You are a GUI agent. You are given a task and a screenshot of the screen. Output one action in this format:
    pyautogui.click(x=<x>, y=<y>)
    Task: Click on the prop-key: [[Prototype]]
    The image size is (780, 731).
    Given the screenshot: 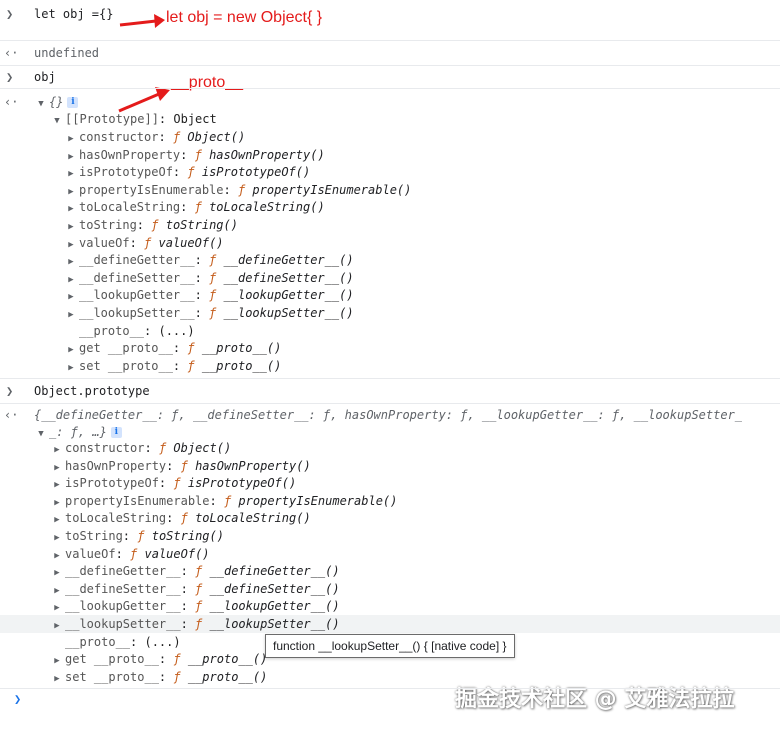 What is the action you would take?
    pyautogui.click(x=112, y=119)
    